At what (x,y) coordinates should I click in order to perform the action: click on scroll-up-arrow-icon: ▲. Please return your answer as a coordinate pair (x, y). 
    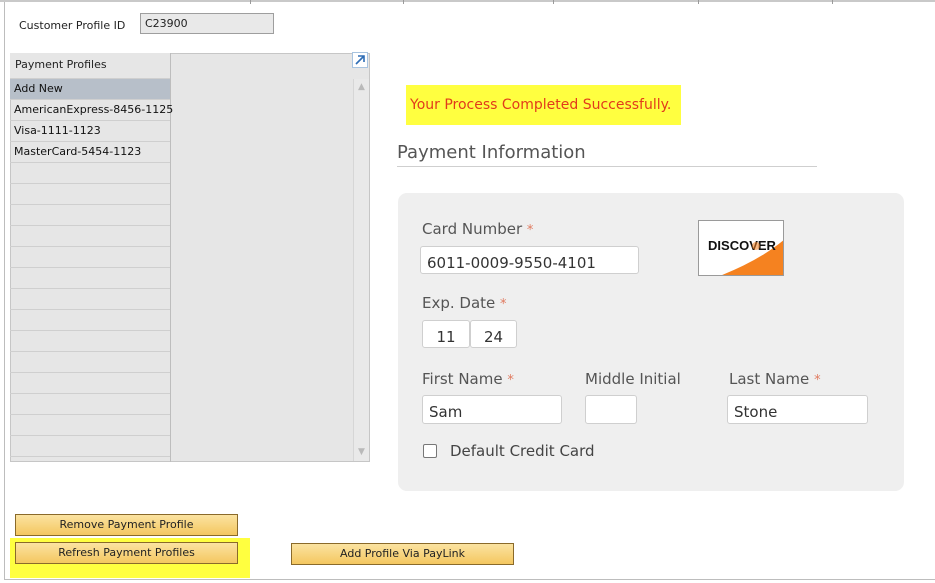
    Looking at the image, I should click on (361, 87).